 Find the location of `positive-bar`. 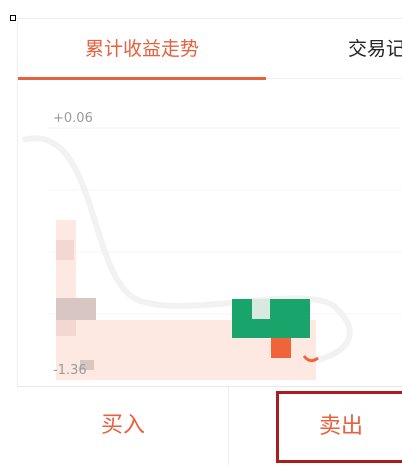

positive-bar is located at coordinates (271, 318).